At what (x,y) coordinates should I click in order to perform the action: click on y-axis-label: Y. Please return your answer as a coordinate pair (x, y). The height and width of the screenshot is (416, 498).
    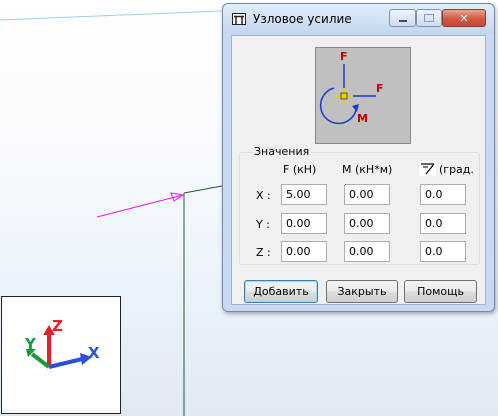
    Looking at the image, I should click on (30, 344).